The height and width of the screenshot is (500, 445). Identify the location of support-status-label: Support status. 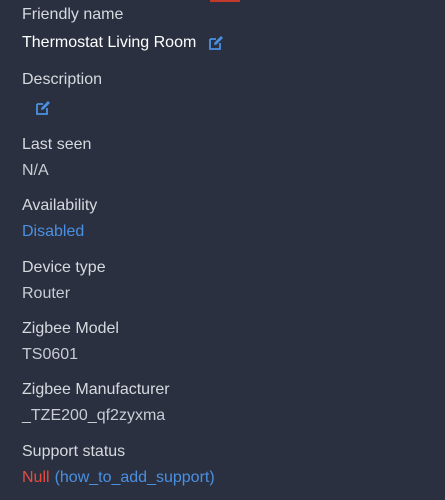
(74, 451).